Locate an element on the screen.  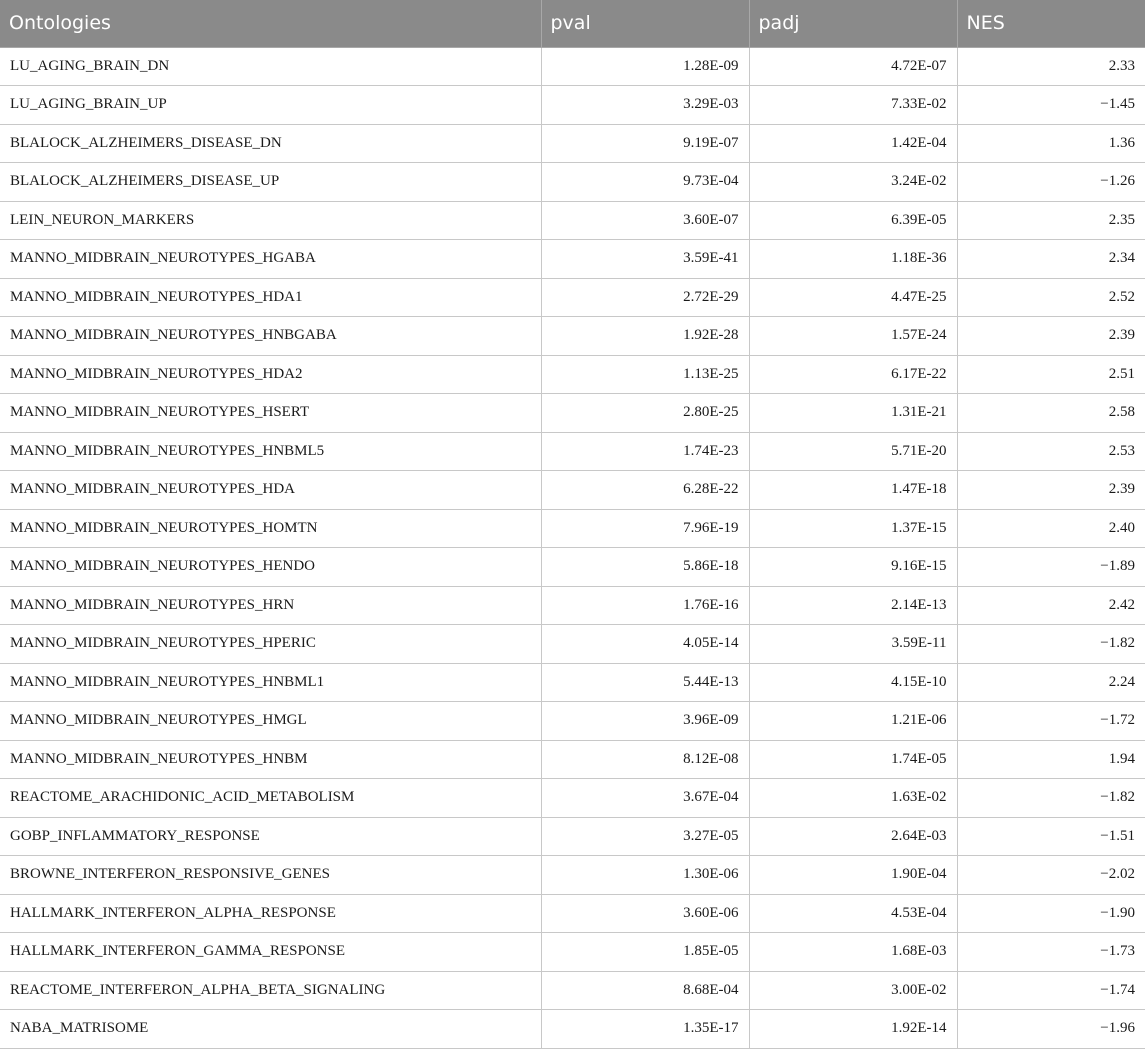
nes-cell: 2.53 is located at coordinates (1050, 451).